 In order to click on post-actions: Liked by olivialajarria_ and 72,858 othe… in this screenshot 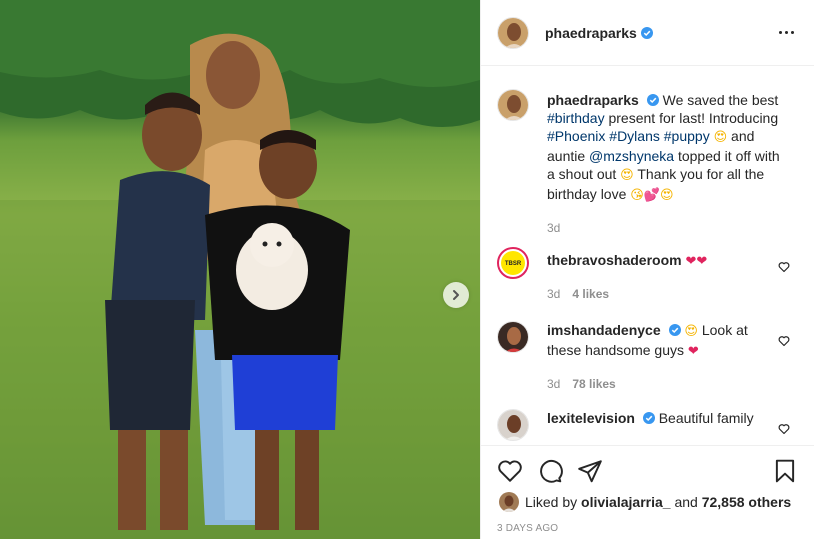, I will do `click(647, 492)`.